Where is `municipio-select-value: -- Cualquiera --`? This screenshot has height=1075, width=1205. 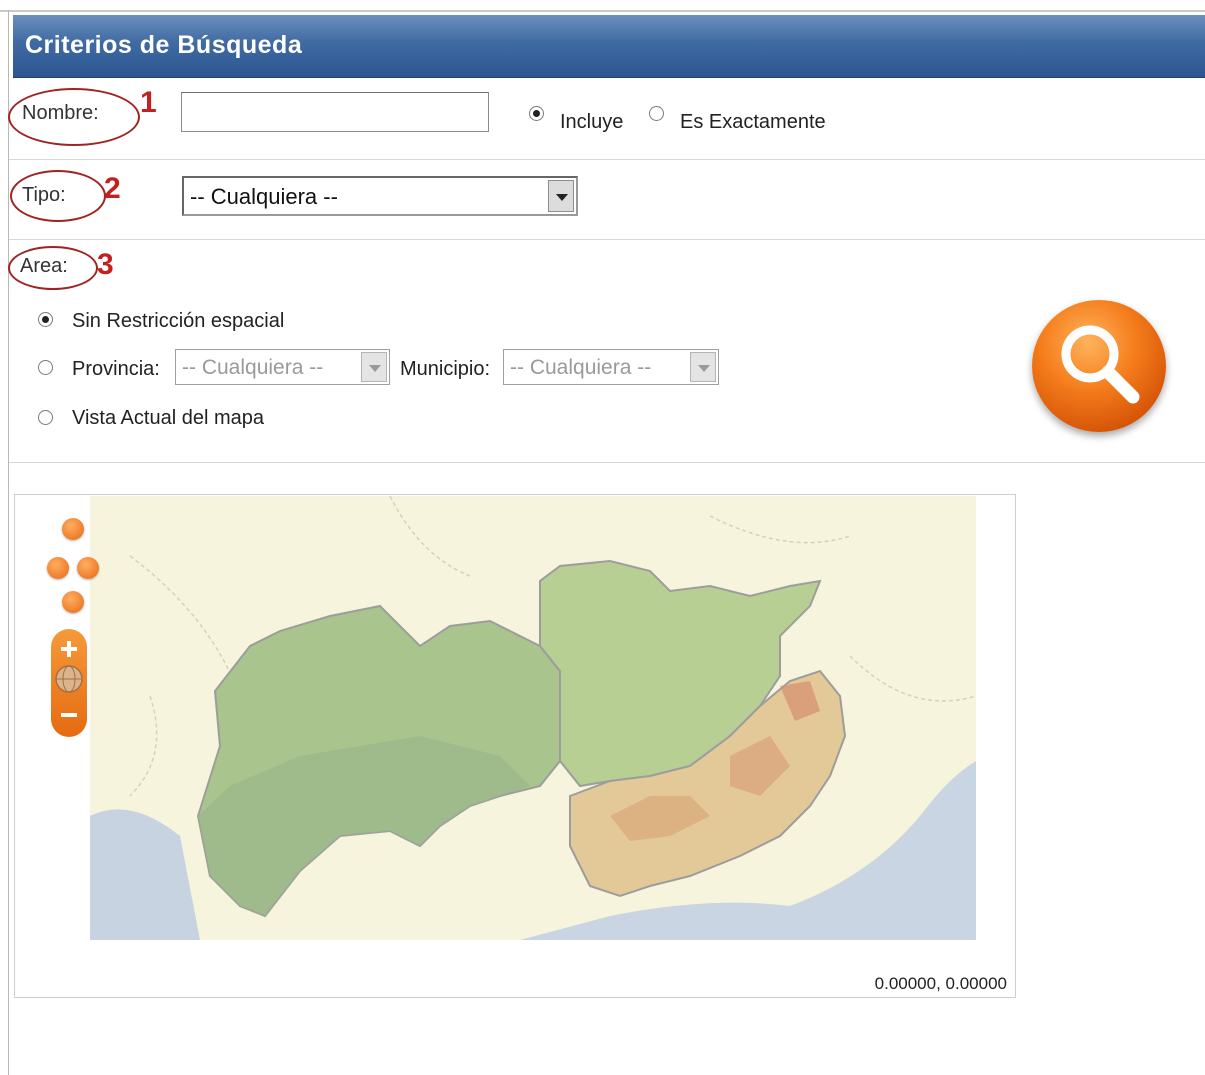 municipio-select-value: -- Cualquiera -- is located at coordinates (581, 367).